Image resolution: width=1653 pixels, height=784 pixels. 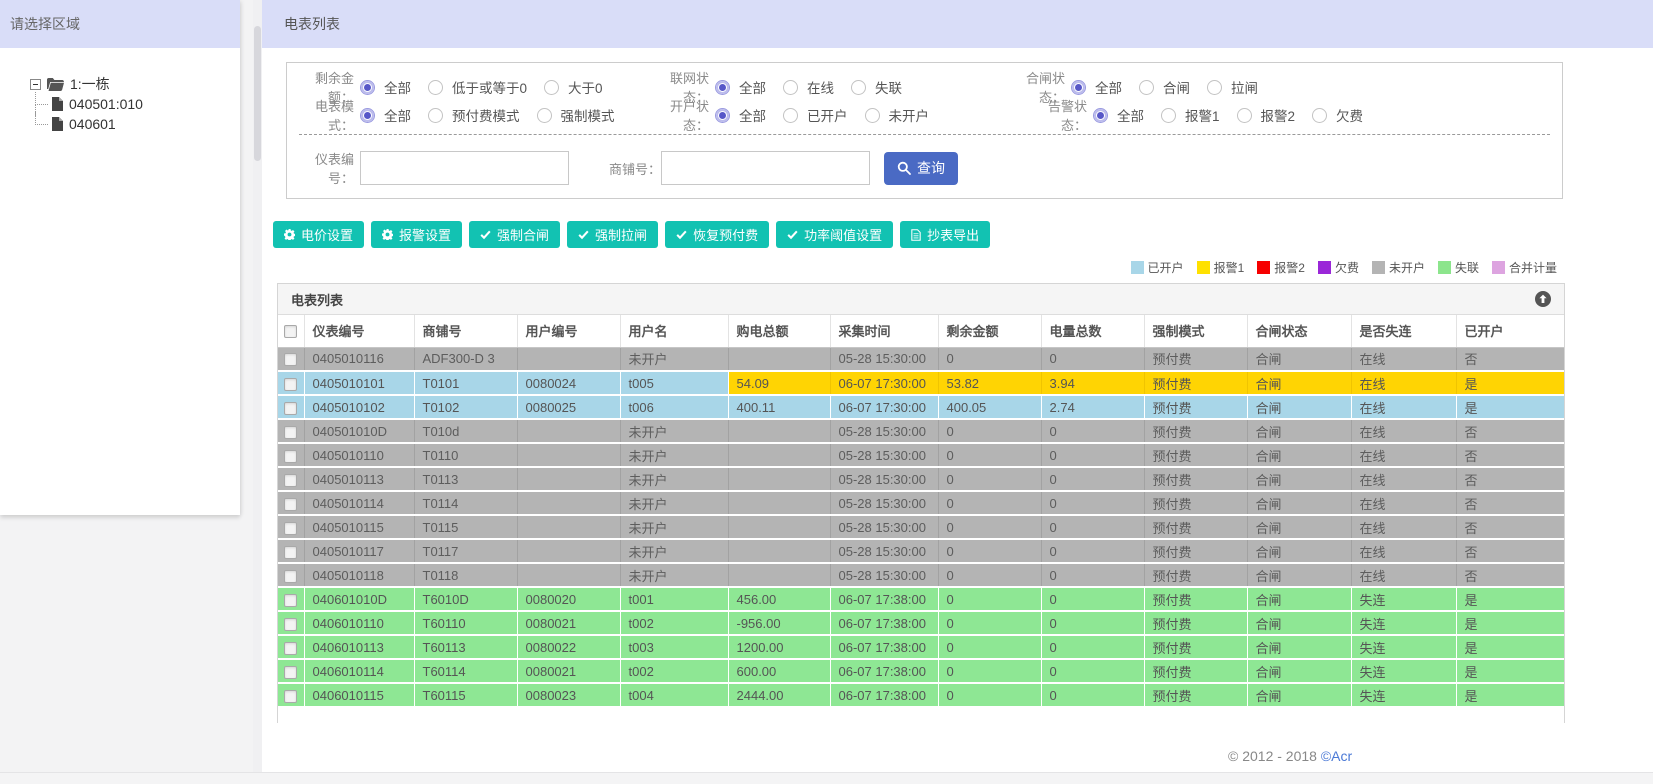 What do you see at coordinates (766, 168) in the screenshot?
I see `shop-no-input` at bounding box center [766, 168].